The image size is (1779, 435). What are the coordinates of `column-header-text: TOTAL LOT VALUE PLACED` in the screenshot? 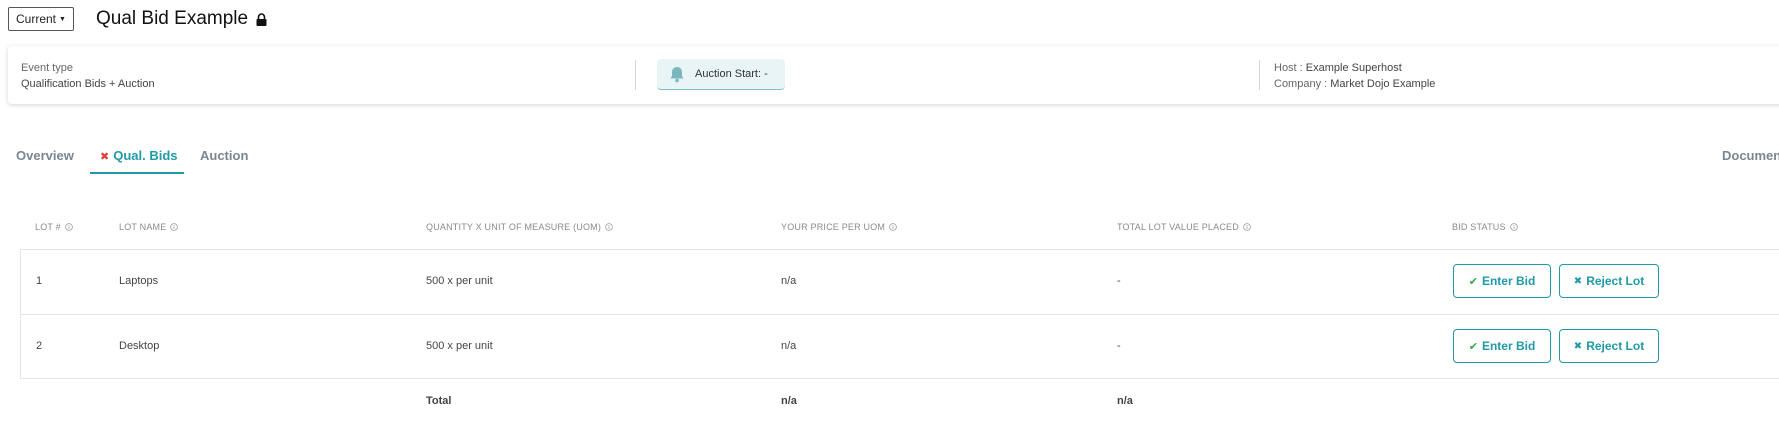 It's located at (1178, 227).